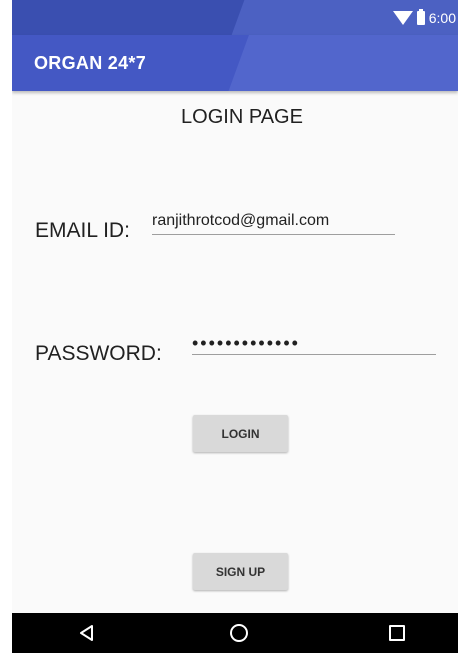 This screenshot has width=458, height=653. What do you see at coordinates (235, 17) in the screenshot?
I see `status-bar: 6:00` at bounding box center [235, 17].